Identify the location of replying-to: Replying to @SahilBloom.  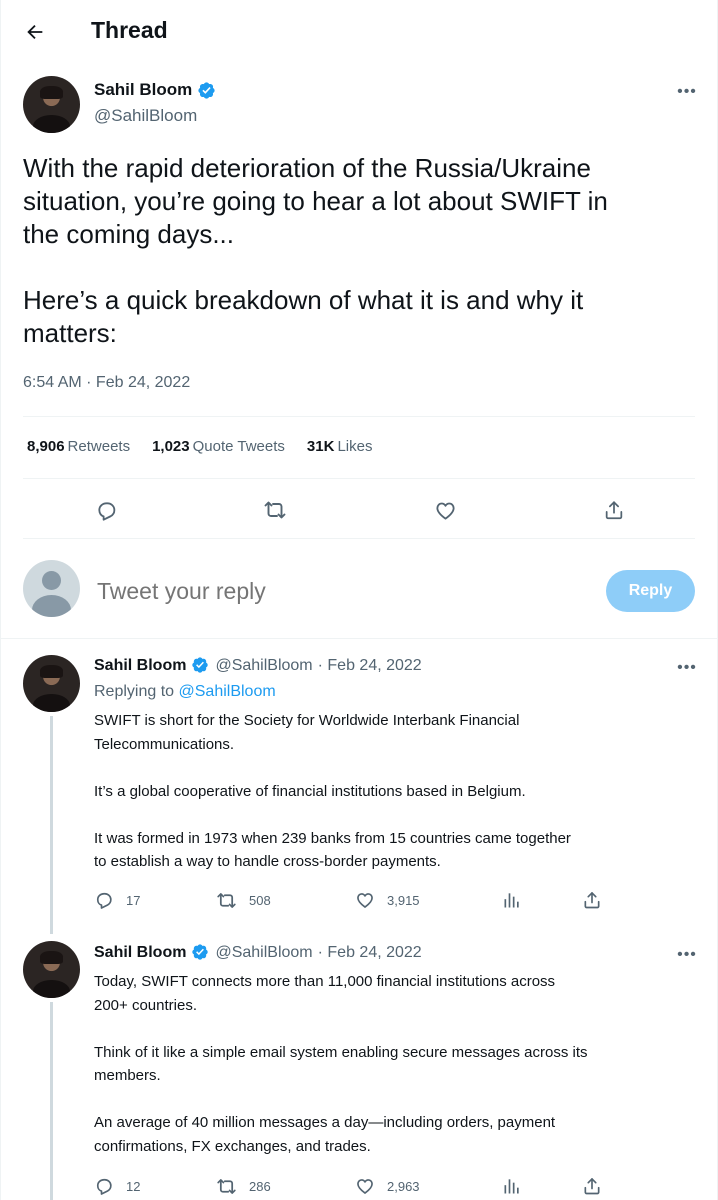
(185, 692).